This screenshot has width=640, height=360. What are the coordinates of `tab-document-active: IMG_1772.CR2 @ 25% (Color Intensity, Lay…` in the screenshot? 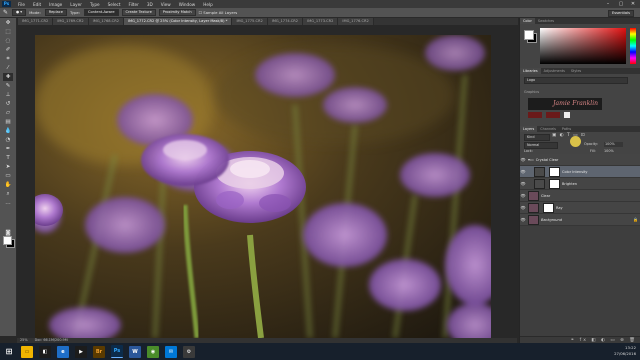 It's located at (178, 21).